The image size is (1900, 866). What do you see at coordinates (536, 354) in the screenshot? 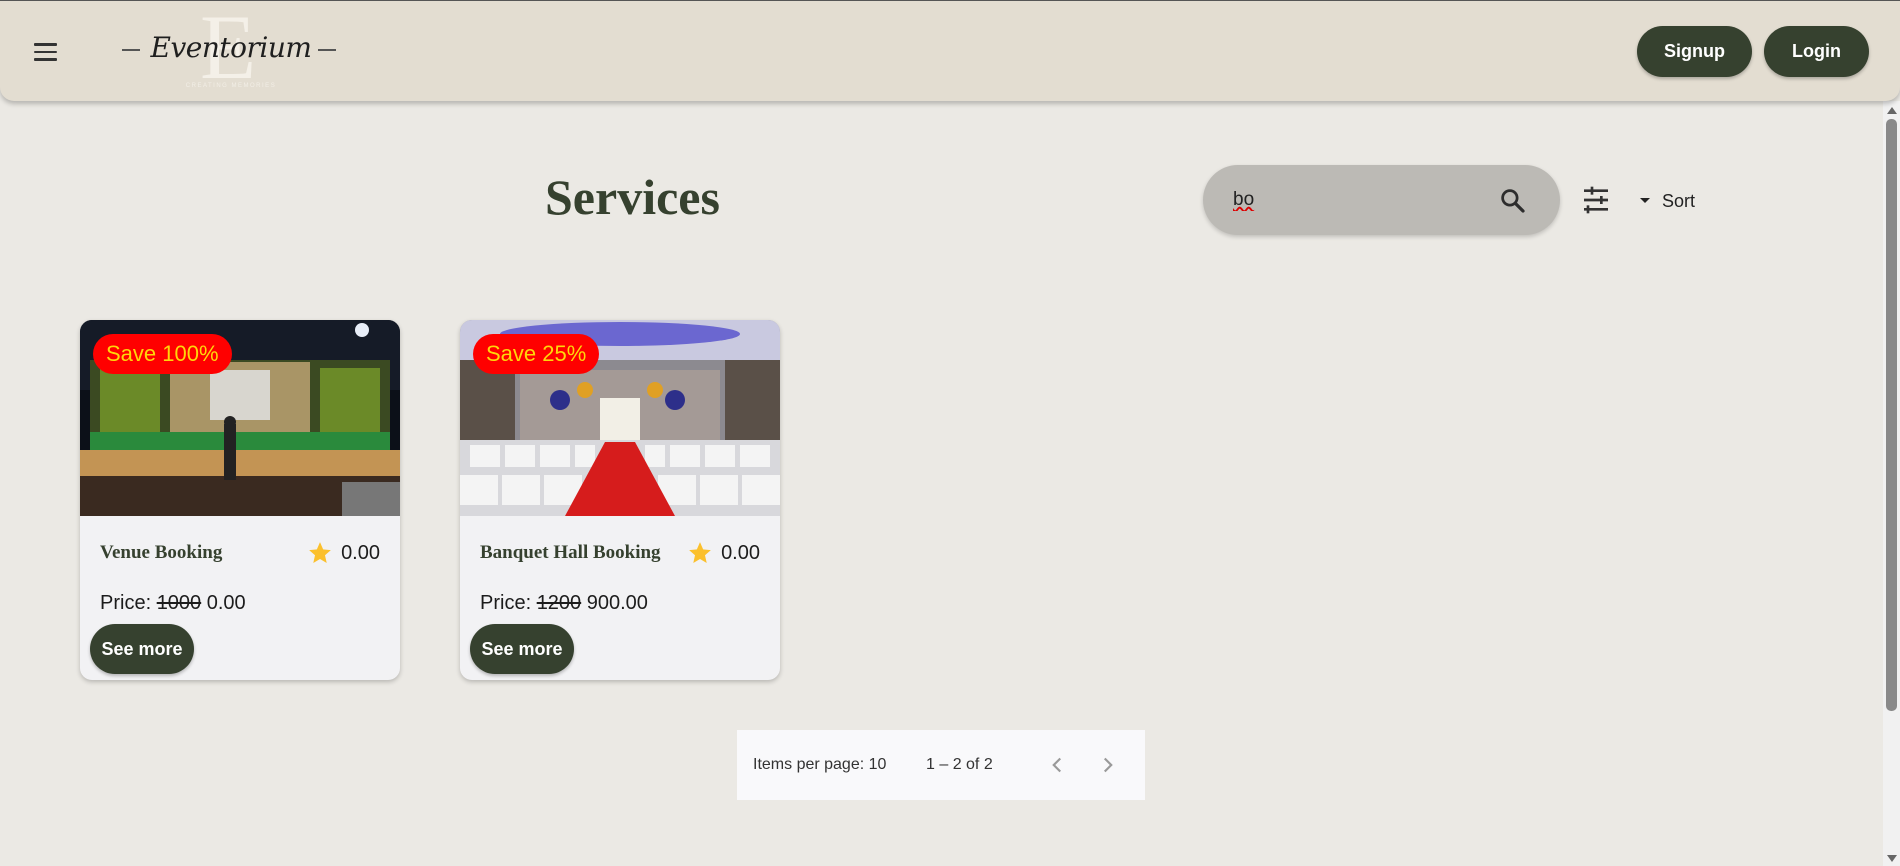
I see `discount-badge: Save 25%` at bounding box center [536, 354].